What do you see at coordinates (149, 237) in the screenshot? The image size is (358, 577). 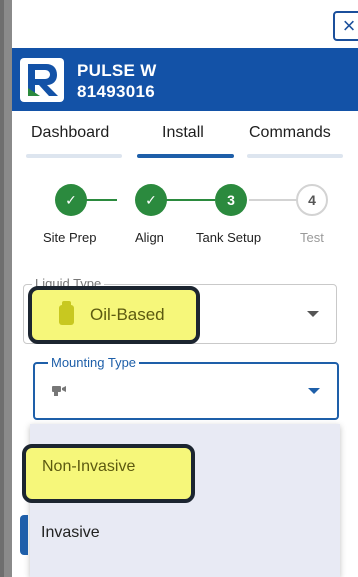 I see `step-label-align: Align` at bounding box center [149, 237].